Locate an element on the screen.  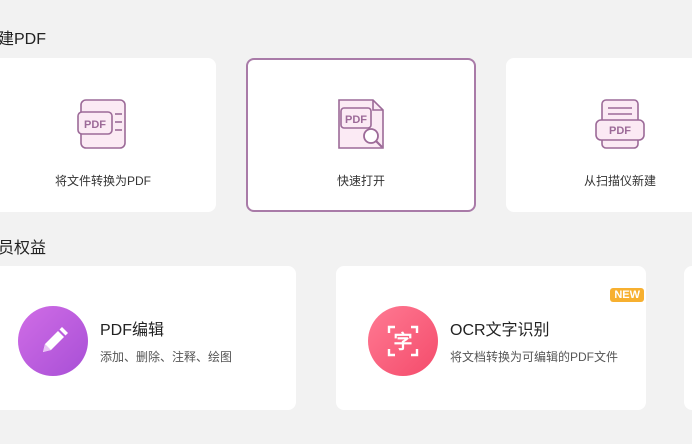
svg-text: 字 is located at coordinates (402, 341).